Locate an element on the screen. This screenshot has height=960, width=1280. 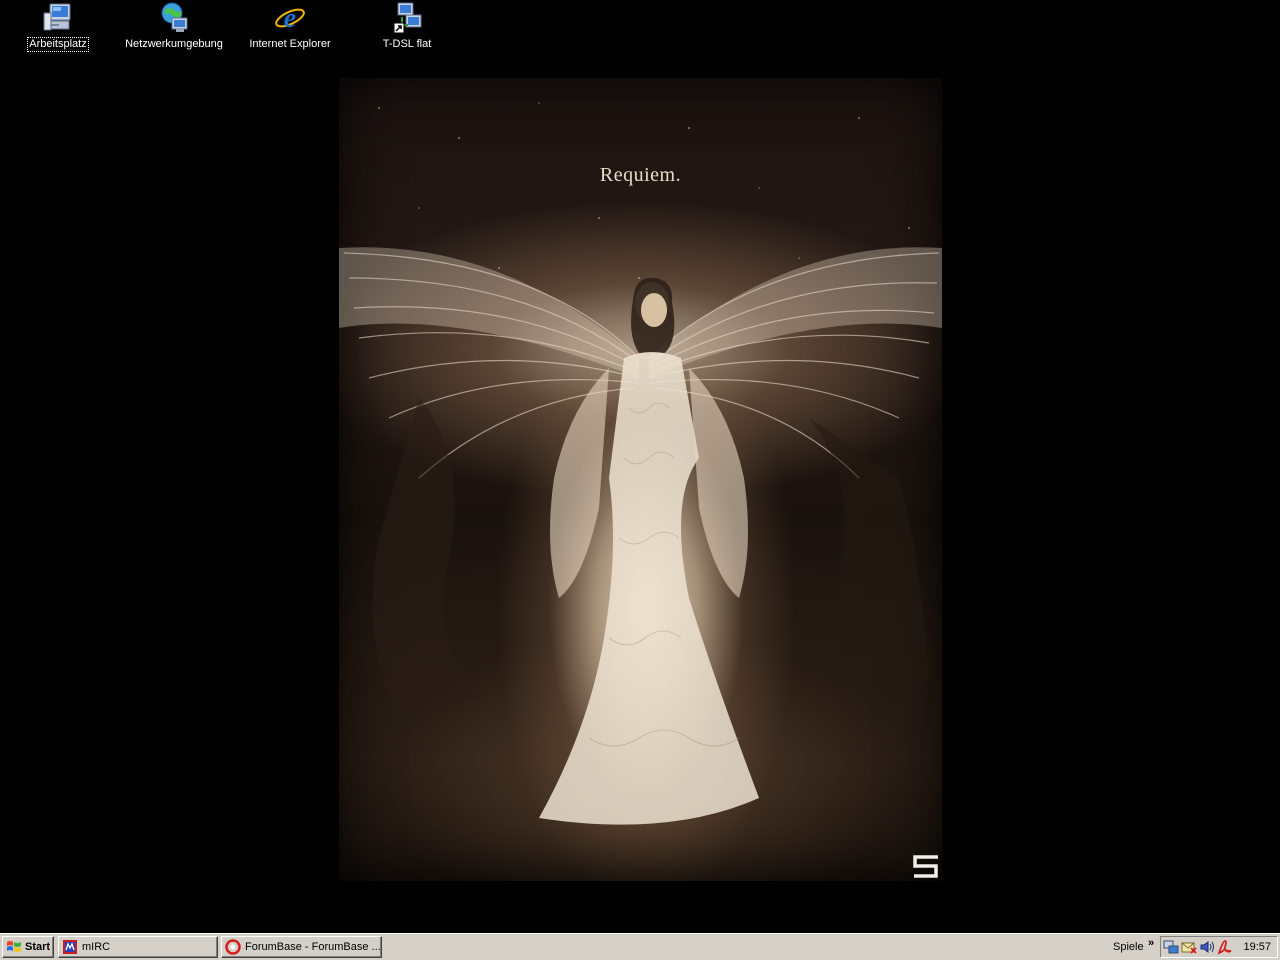
mail-tray-icon is located at coordinates (1189, 947).